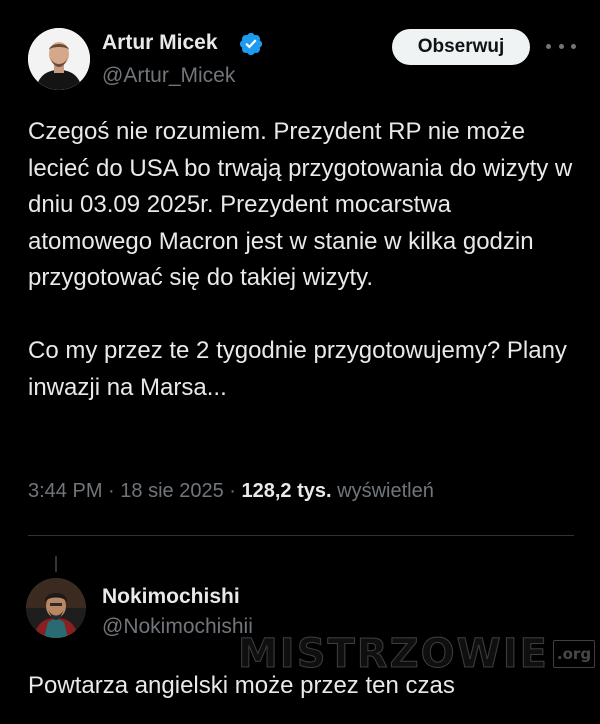 Image resolution: width=600 pixels, height=724 pixels. What do you see at coordinates (171, 491) in the screenshot?
I see `tweet-date: 18 sie 2025` at bounding box center [171, 491].